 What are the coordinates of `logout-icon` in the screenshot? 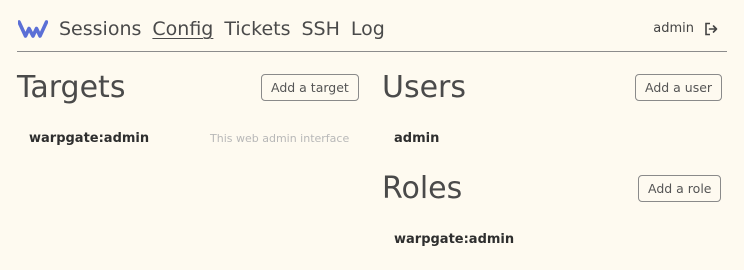 It's located at (711, 29).